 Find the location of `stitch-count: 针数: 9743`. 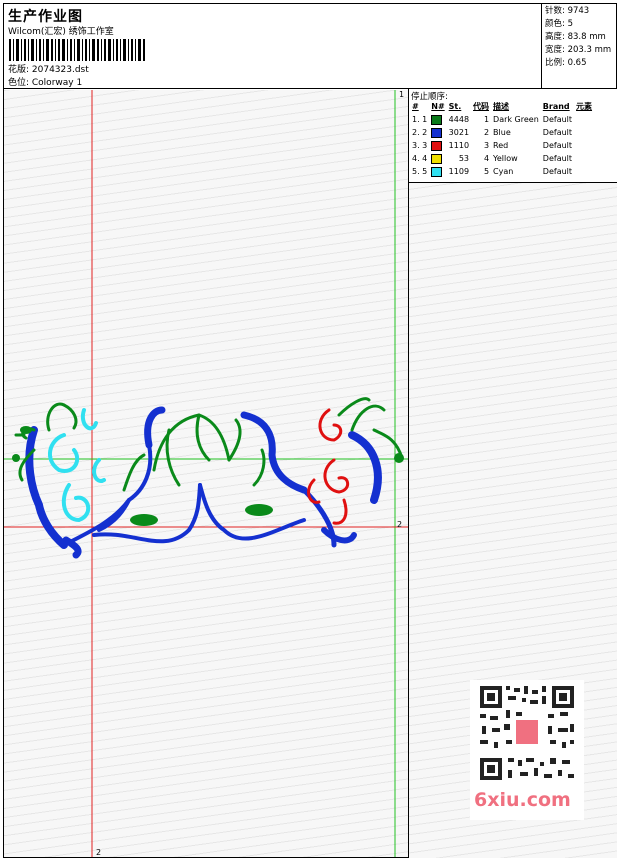

stitch-count: 针数: 9743 is located at coordinates (567, 11).